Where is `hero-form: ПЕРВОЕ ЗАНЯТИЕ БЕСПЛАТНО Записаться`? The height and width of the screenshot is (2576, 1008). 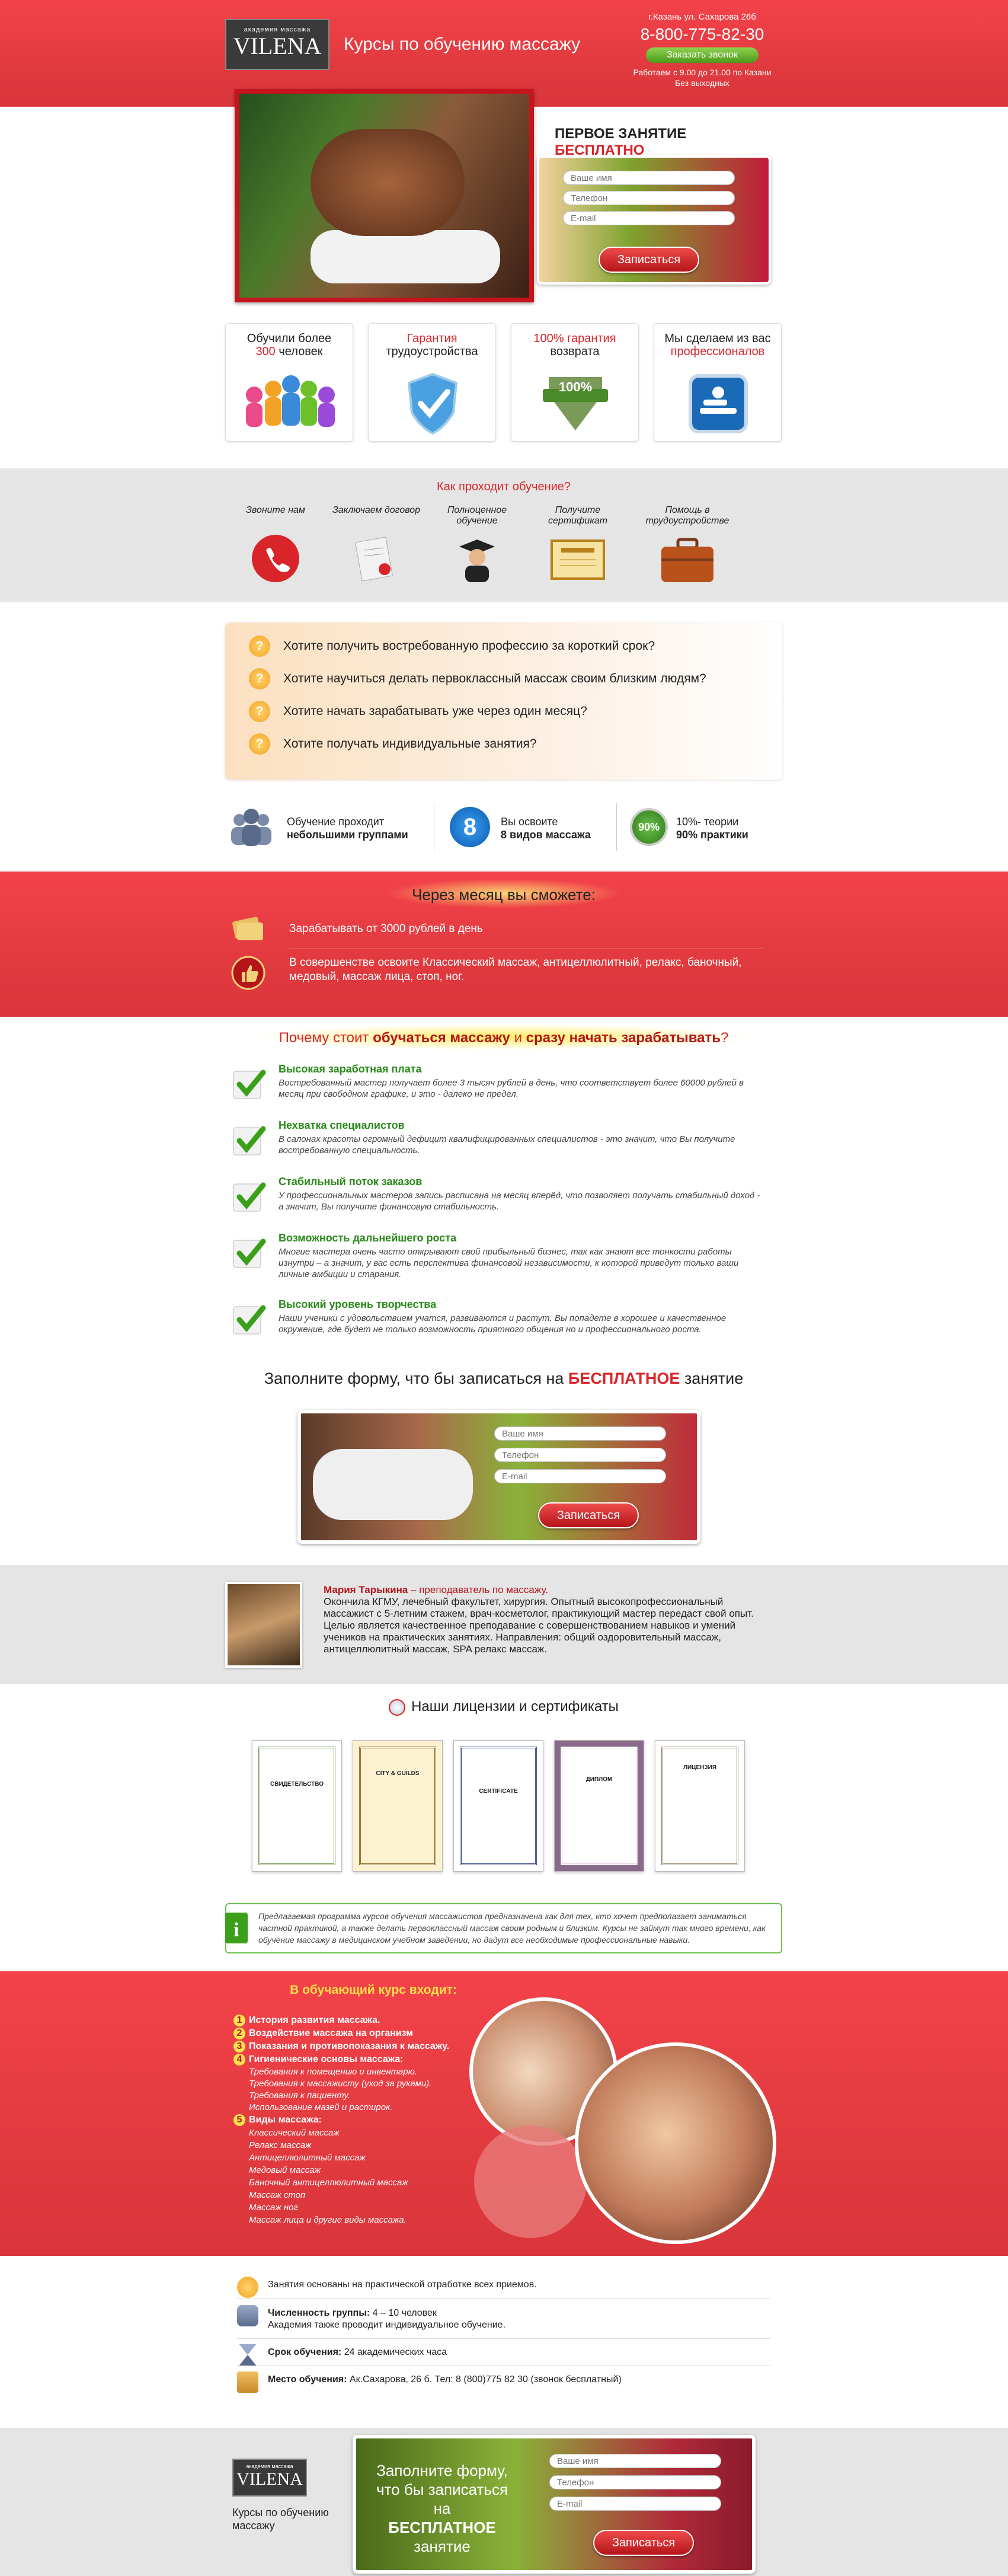
hero-form: ПЕРВОЕ ЗАНЯТИЕ БЕСПЛАТНО Записаться is located at coordinates (654, 195).